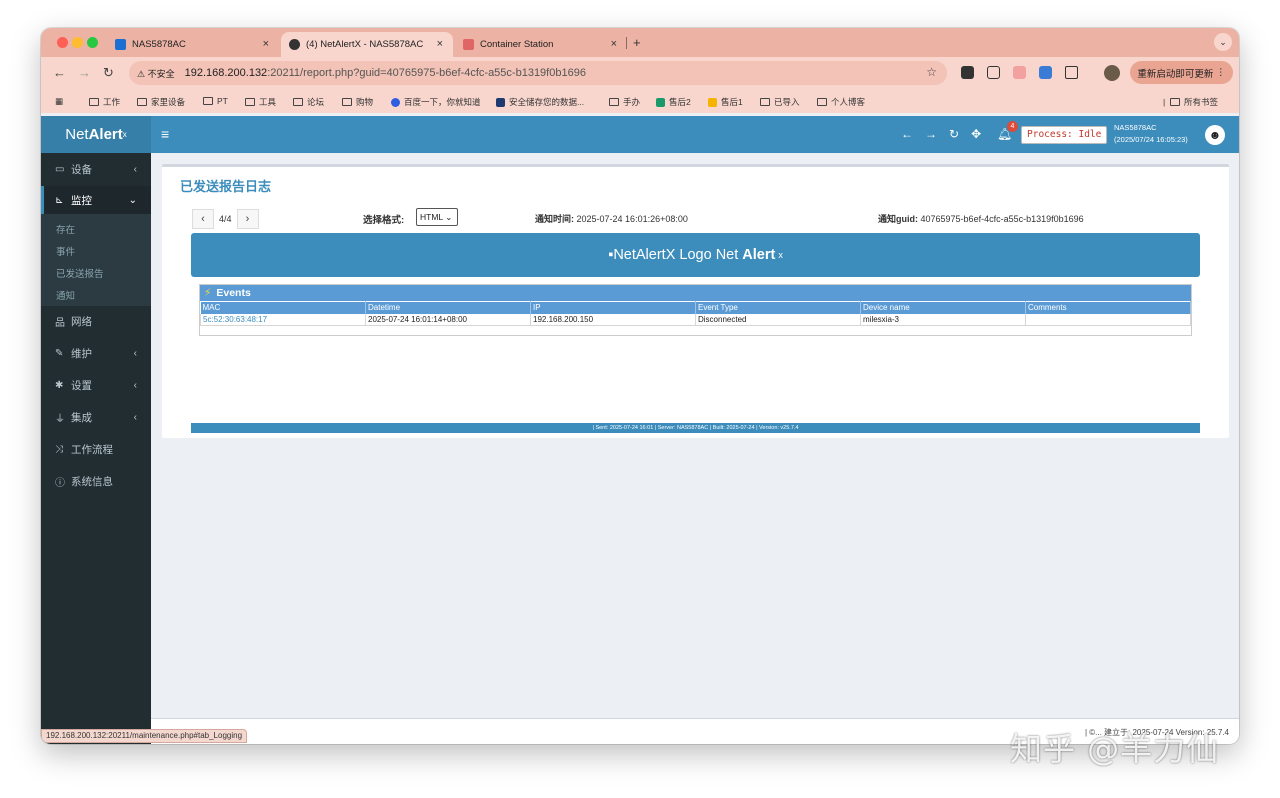  I want to click on app-logo: Net Alert x, so click(96, 134).